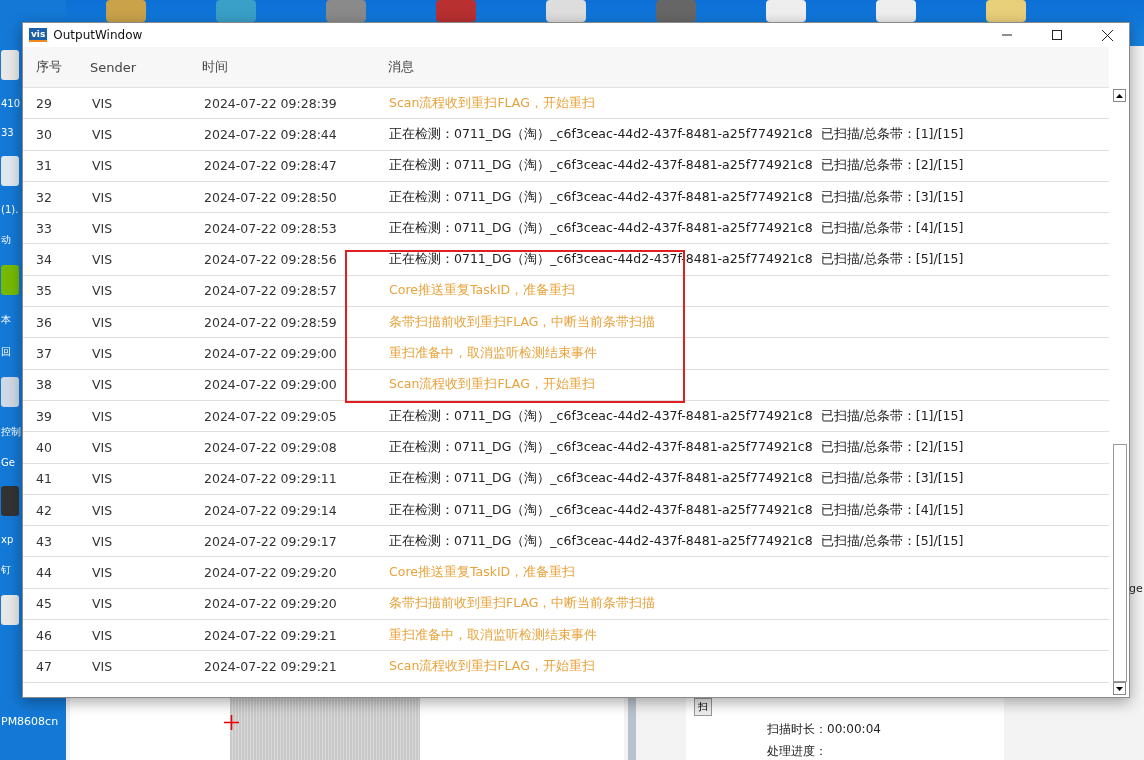 The width and height of the screenshot is (1144, 760). I want to click on time-cell-text: 2024-07-22 09:29:11, so click(271, 479).